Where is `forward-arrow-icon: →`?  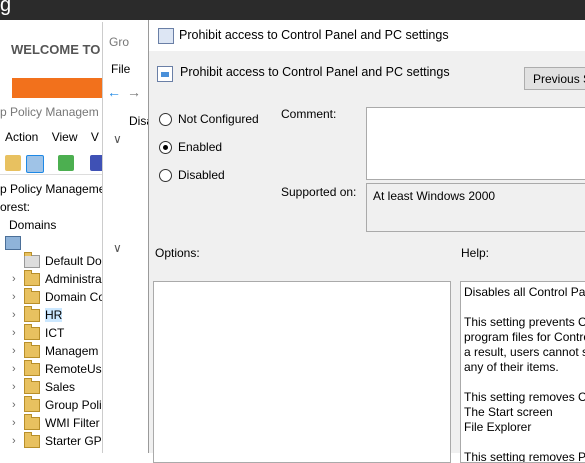
forward-arrow-icon: → is located at coordinates (134, 92).